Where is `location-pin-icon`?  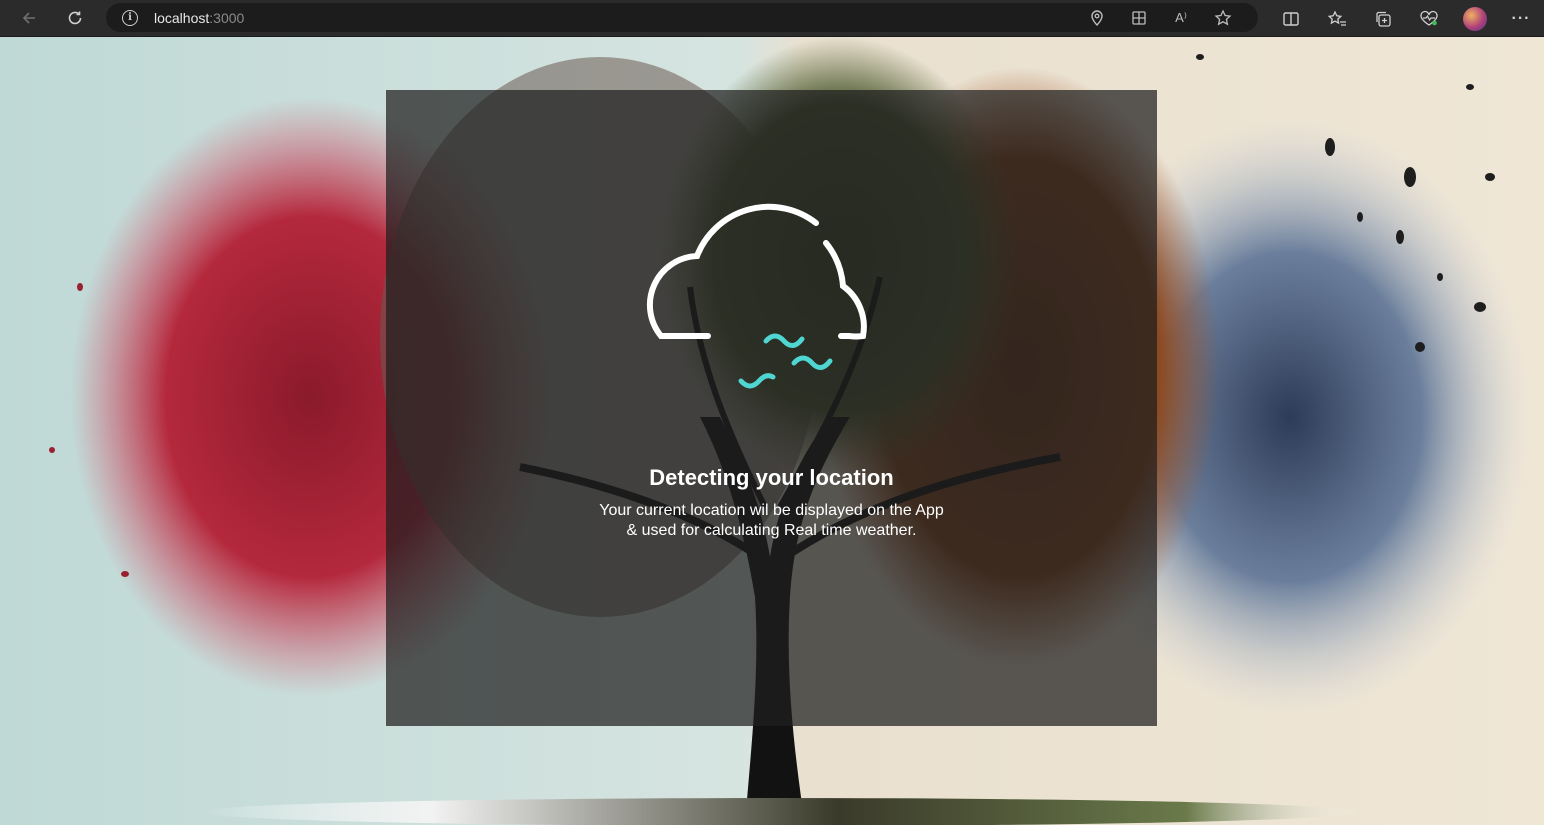 location-pin-icon is located at coordinates (1097, 17).